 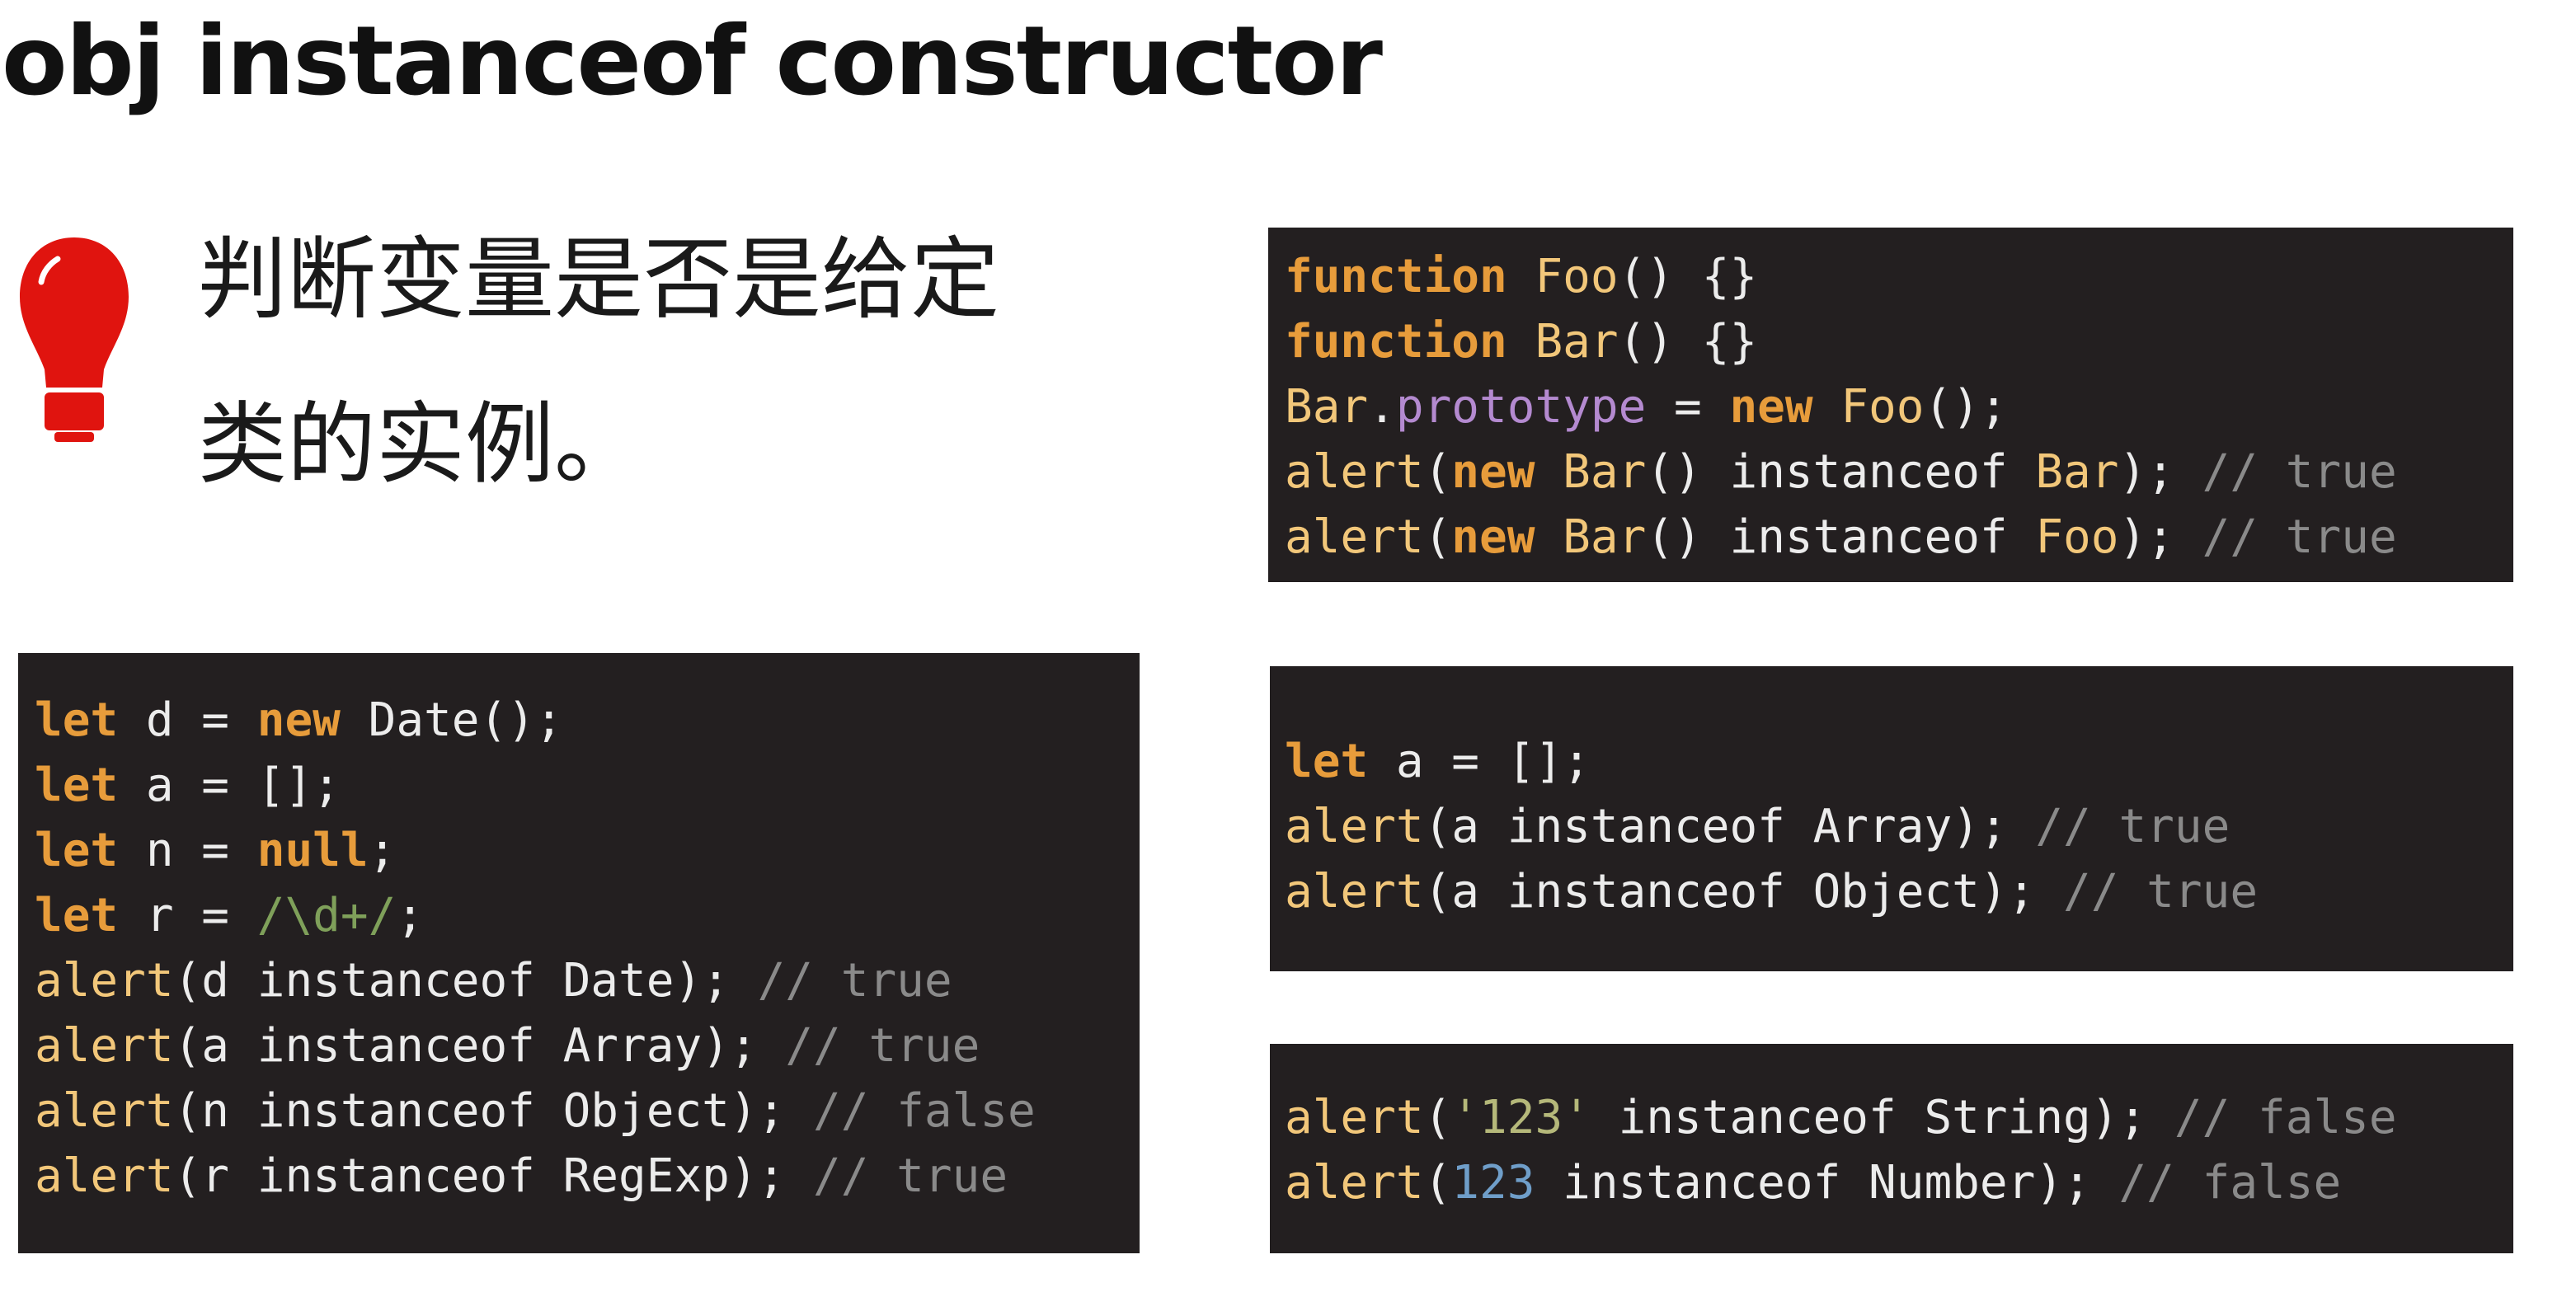 I want to click on code-line: function Bar() {}, so click(x=1899, y=342).